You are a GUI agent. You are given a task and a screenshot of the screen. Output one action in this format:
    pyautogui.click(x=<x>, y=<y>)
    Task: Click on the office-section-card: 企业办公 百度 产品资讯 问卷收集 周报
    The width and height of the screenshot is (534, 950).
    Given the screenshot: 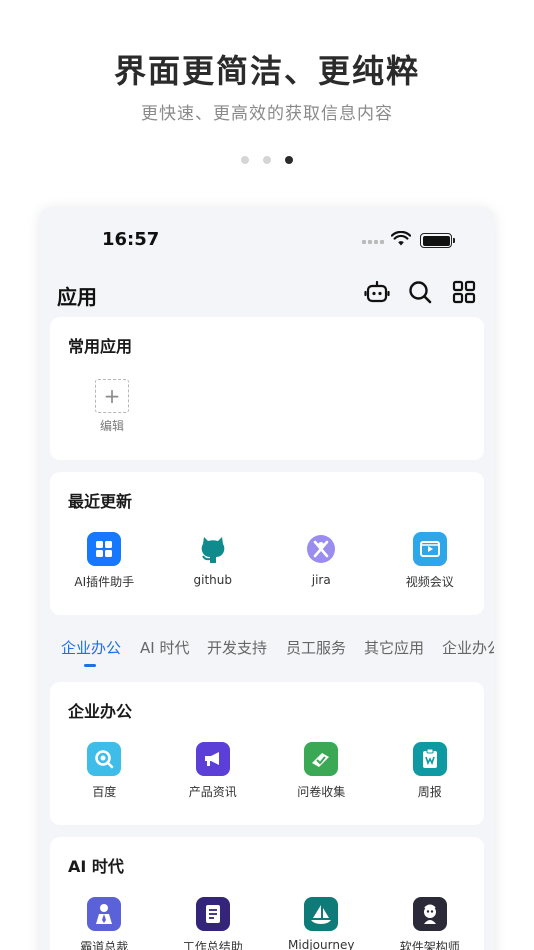 What is the action you would take?
    pyautogui.click(x=267, y=753)
    